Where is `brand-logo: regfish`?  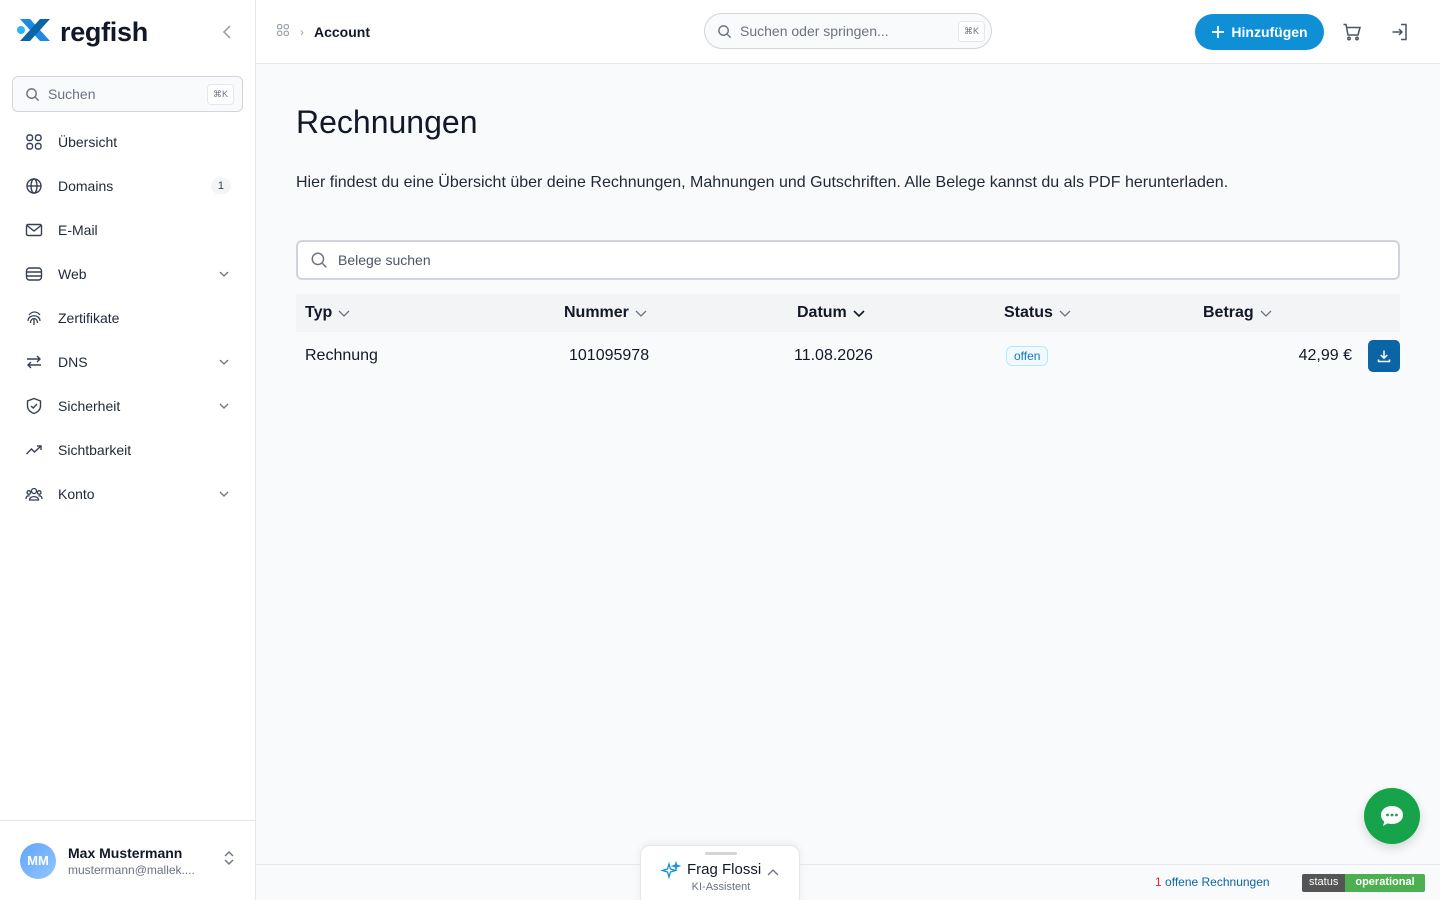 brand-logo: regfish is located at coordinates (82, 32).